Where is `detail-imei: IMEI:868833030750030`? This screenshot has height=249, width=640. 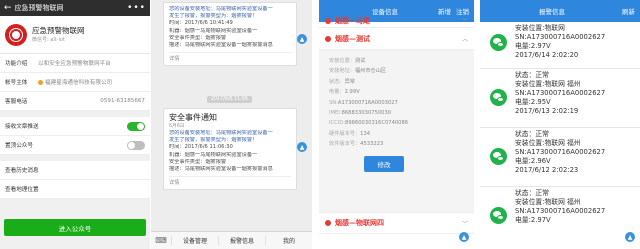
detail-imei: IMEI:868833030750030 is located at coordinates (398, 113).